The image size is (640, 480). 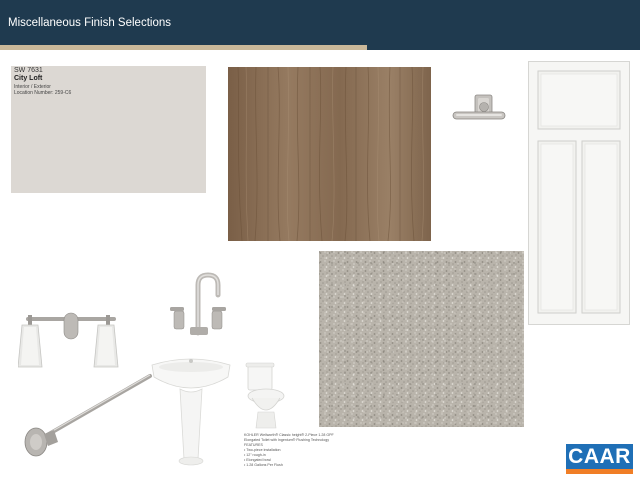 I want to click on wood-flooring-image, so click(x=329, y=154).